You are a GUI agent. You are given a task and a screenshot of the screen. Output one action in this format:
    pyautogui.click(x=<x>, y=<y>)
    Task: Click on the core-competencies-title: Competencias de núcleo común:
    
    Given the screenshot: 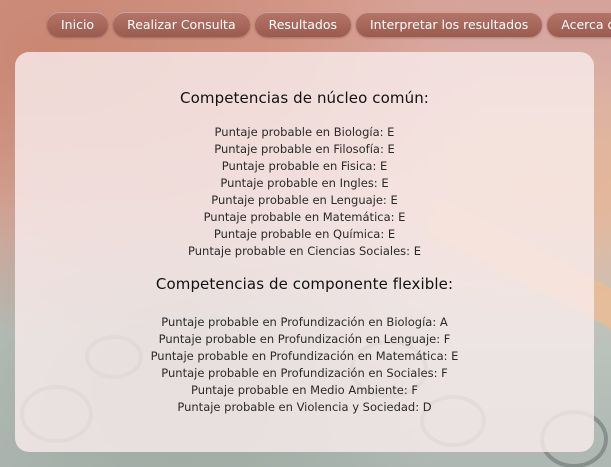 What is the action you would take?
    pyautogui.click(x=304, y=98)
    